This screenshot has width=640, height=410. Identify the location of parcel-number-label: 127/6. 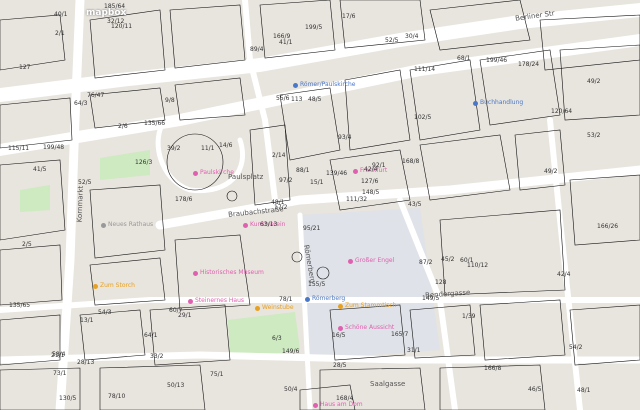
(370, 181).